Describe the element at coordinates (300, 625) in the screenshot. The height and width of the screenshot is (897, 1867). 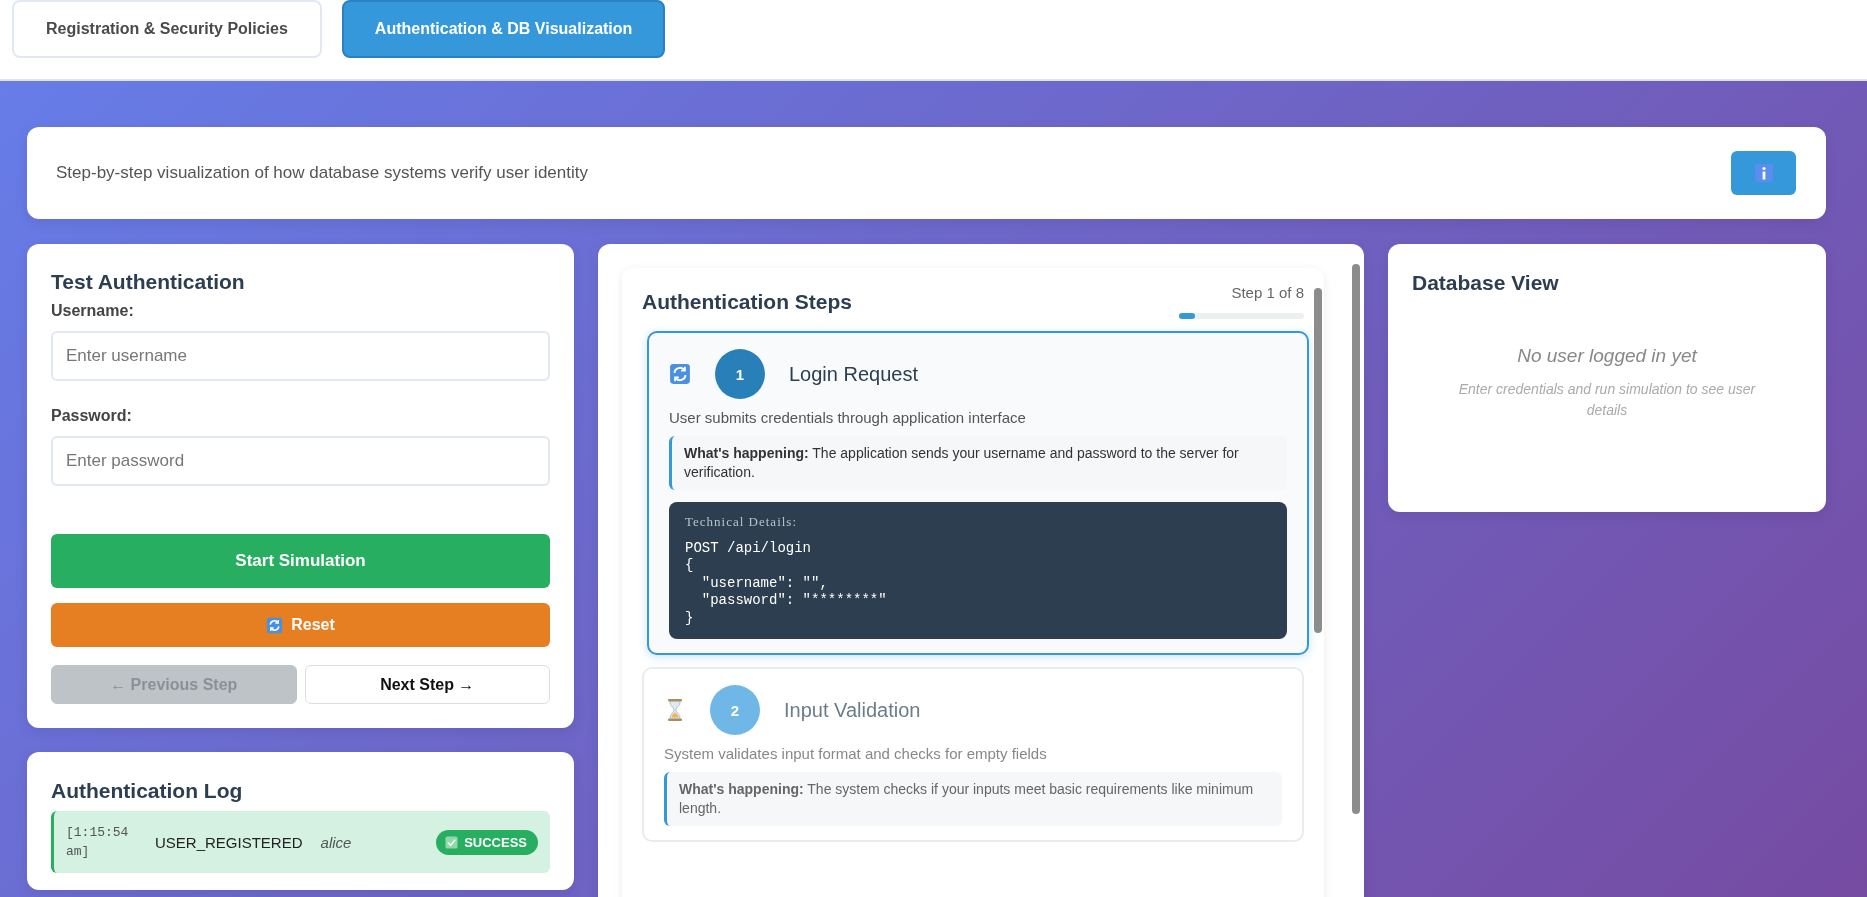
I see `reset-button: Reset` at that location.